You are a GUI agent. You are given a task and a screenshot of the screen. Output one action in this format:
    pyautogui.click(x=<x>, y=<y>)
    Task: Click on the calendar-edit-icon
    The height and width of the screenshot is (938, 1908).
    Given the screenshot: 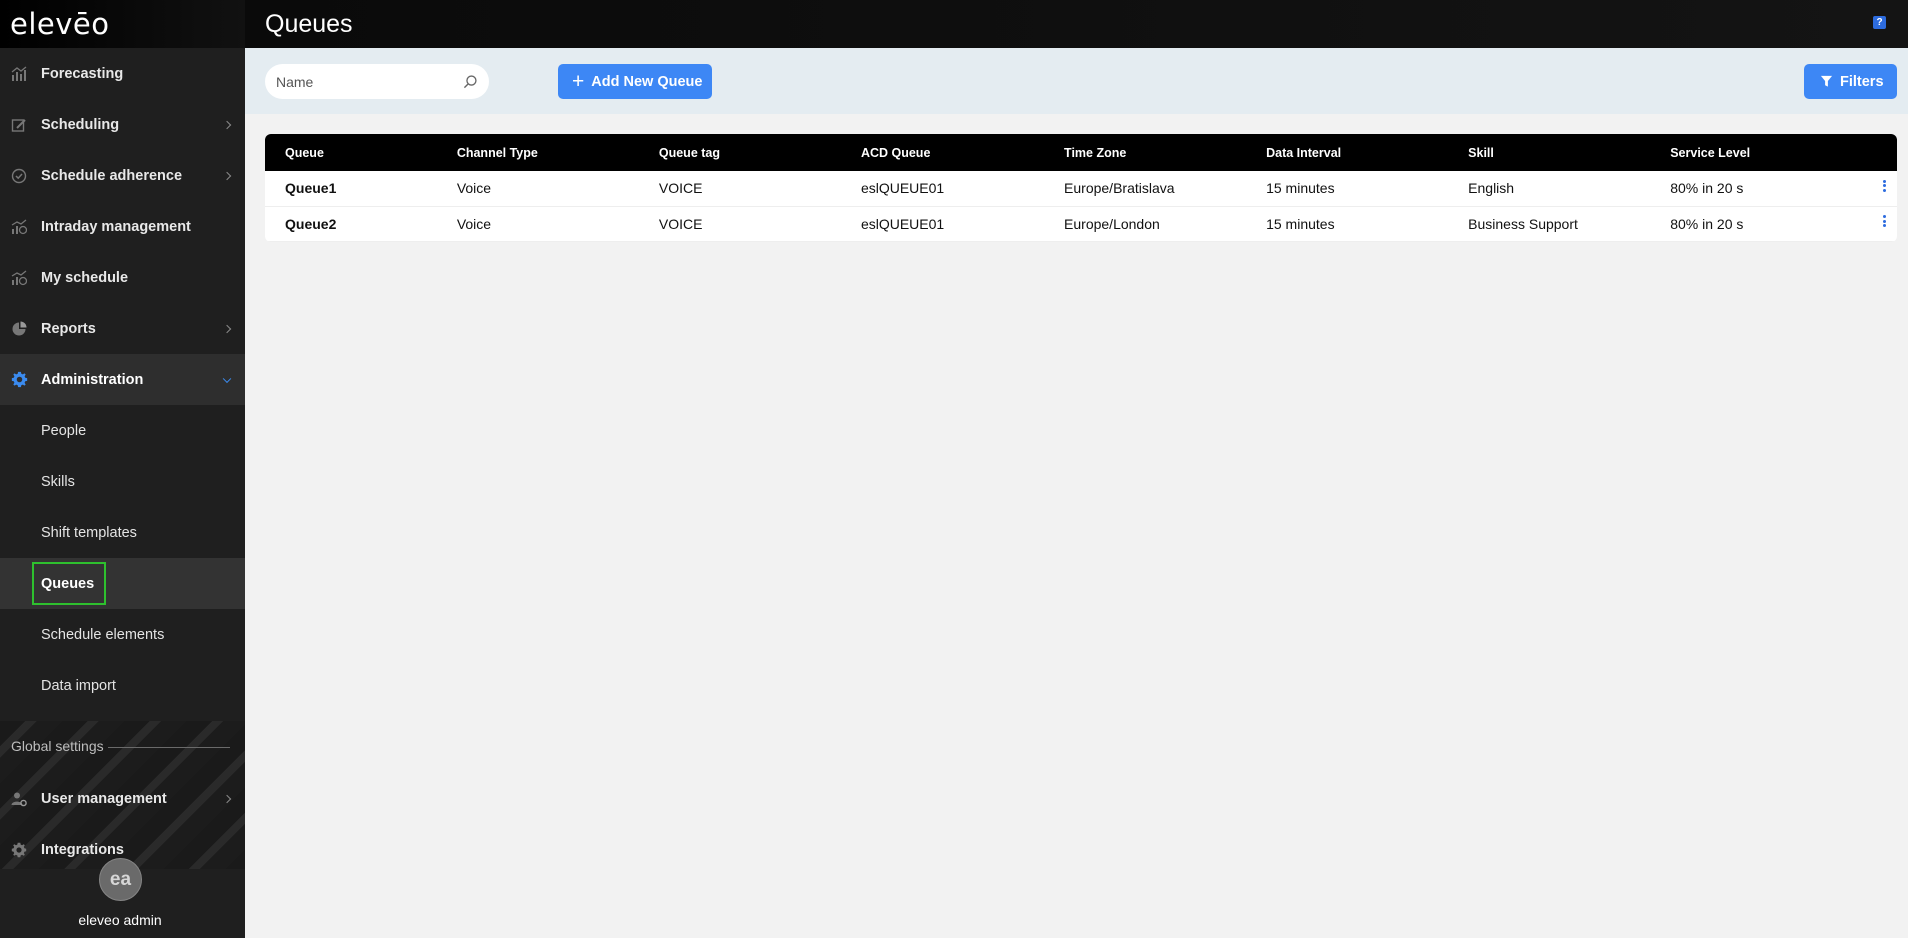 What is the action you would take?
    pyautogui.click(x=19, y=125)
    